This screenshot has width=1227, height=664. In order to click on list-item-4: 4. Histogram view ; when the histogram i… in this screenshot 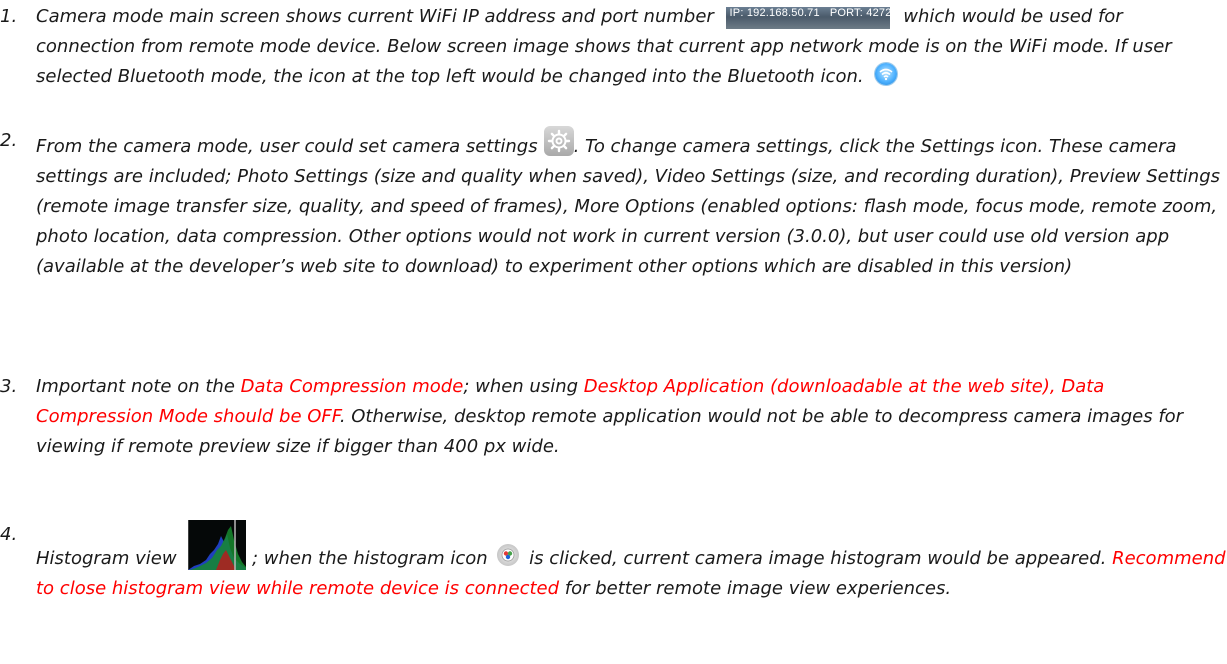, I will do `click(613, 562)`.